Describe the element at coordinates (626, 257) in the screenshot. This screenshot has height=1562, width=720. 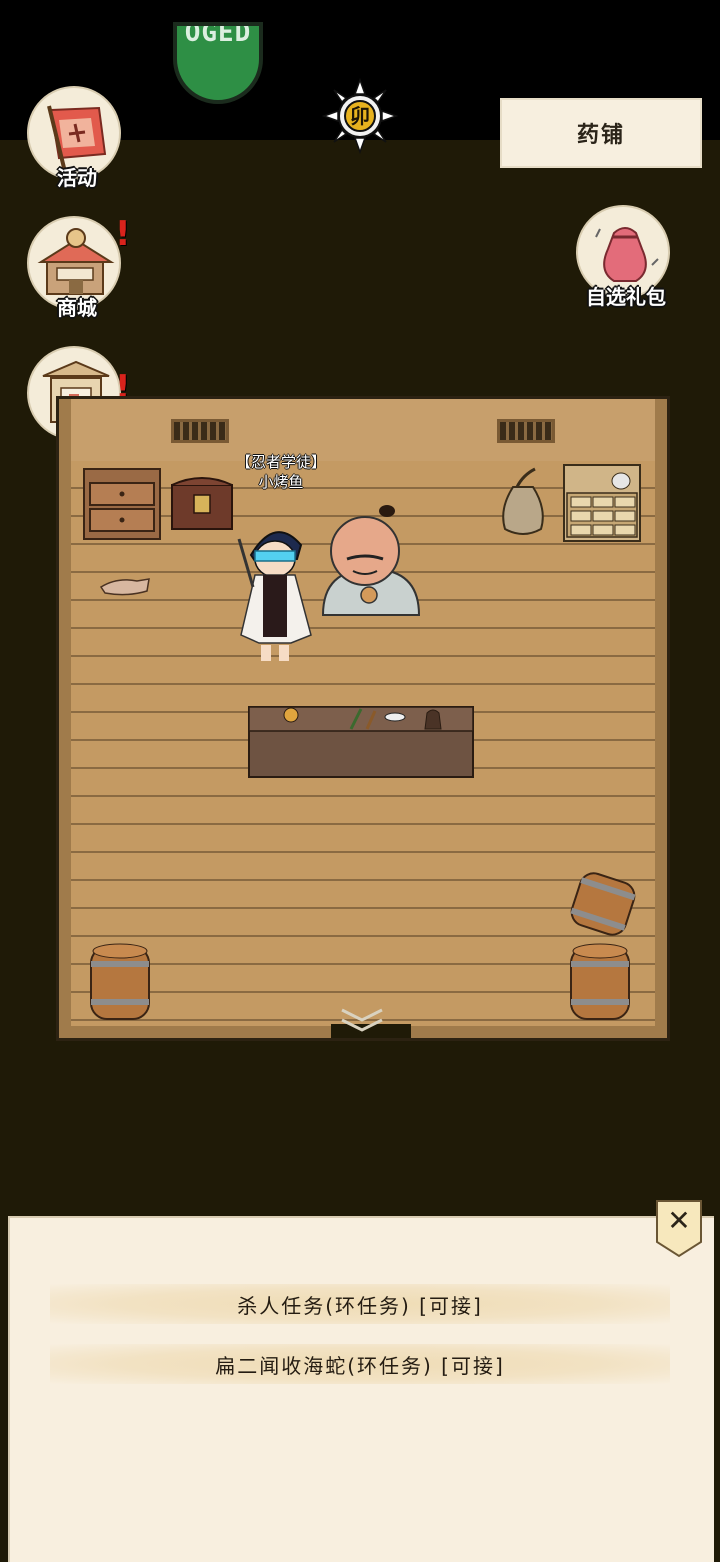
I see `gift-pack-button: 自选礼包` at that location.